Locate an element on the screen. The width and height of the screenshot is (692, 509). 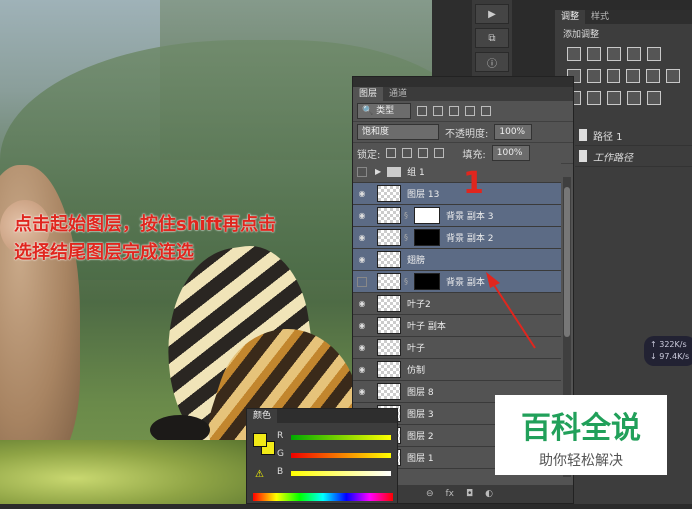
add-mask-icon: ◘ is located at coordinates (469, 494).